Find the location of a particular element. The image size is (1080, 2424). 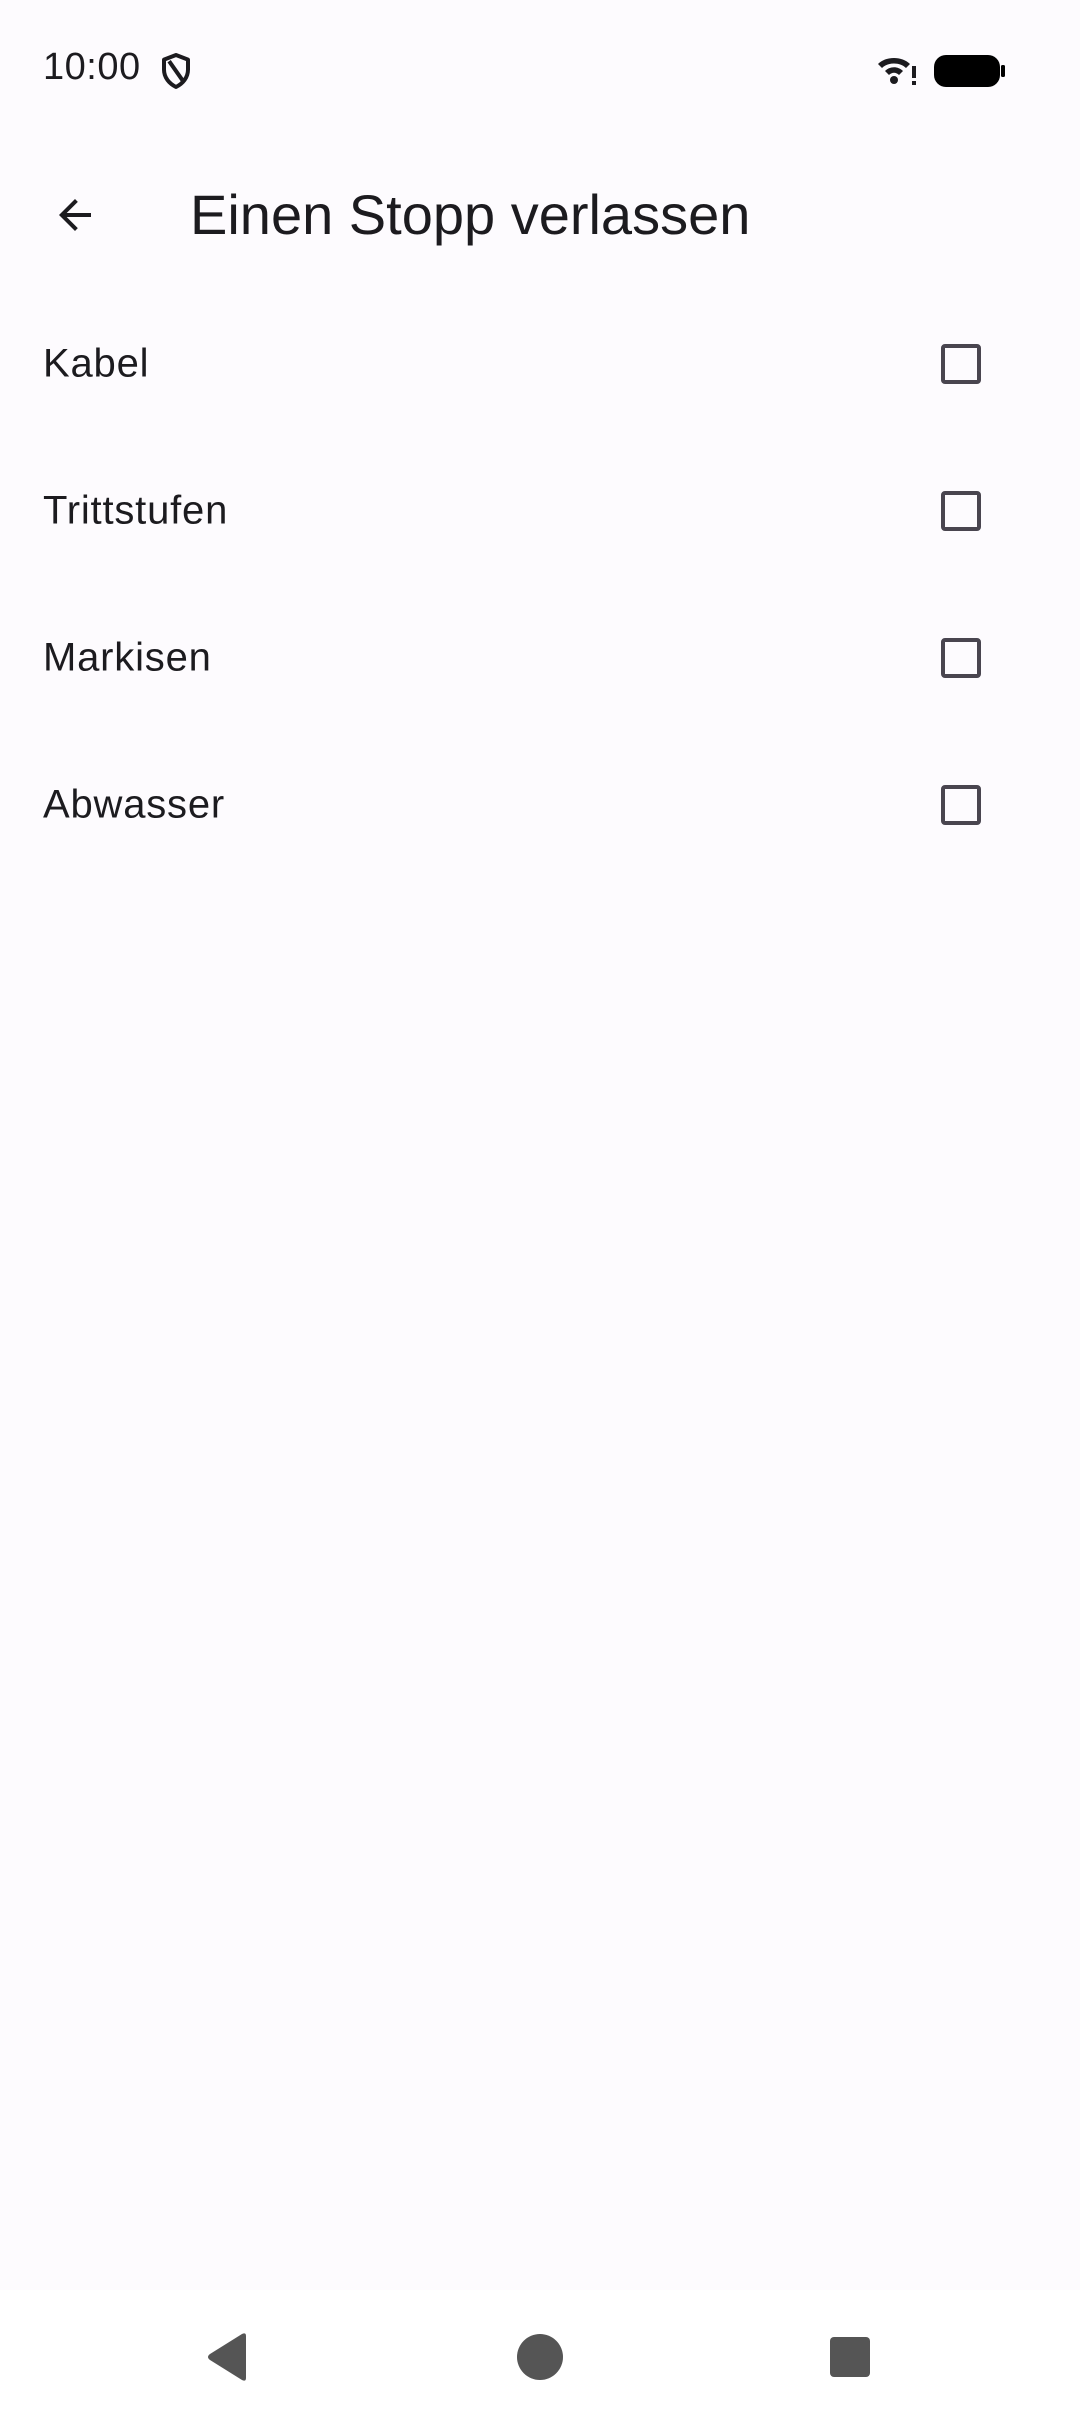

back-triangle-icon is located at coordinates (227, 2357).